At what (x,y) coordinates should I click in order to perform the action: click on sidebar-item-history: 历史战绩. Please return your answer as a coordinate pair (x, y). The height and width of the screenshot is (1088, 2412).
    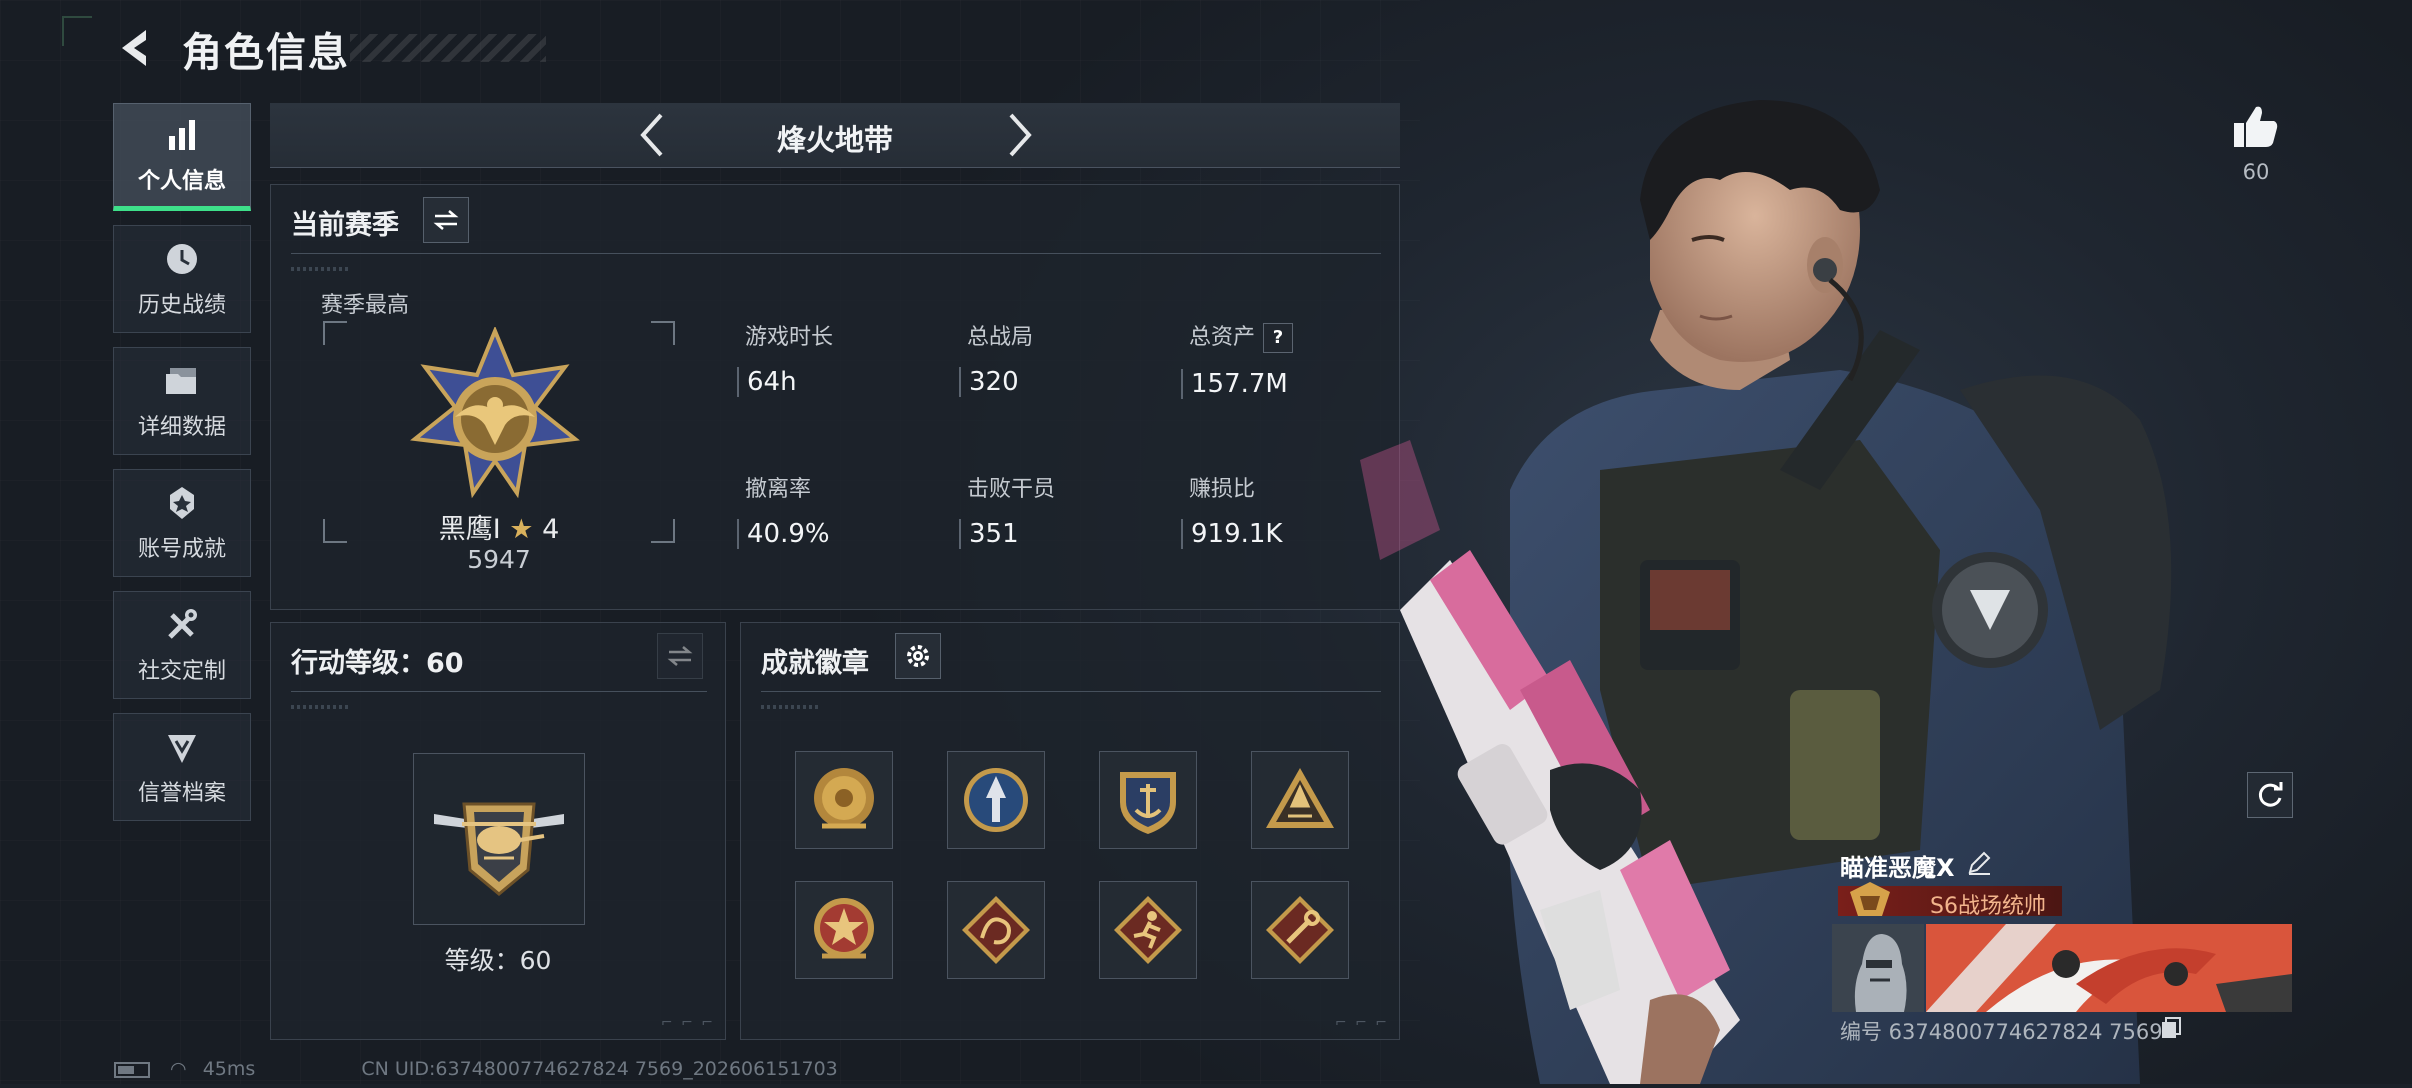
    Looking at the image, I should click on (182, 279).